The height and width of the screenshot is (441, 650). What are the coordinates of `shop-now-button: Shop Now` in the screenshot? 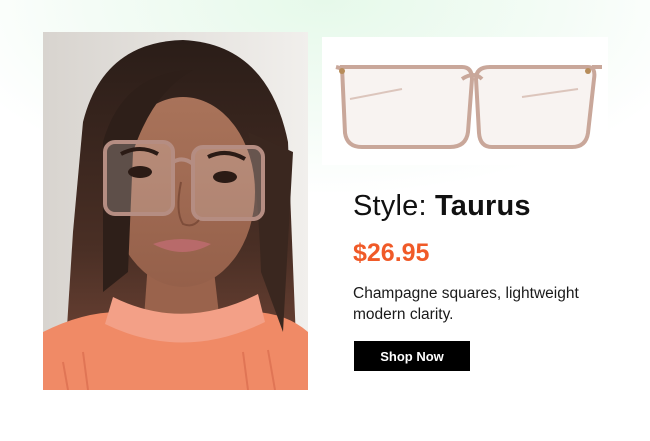 It's located at (412, 356).